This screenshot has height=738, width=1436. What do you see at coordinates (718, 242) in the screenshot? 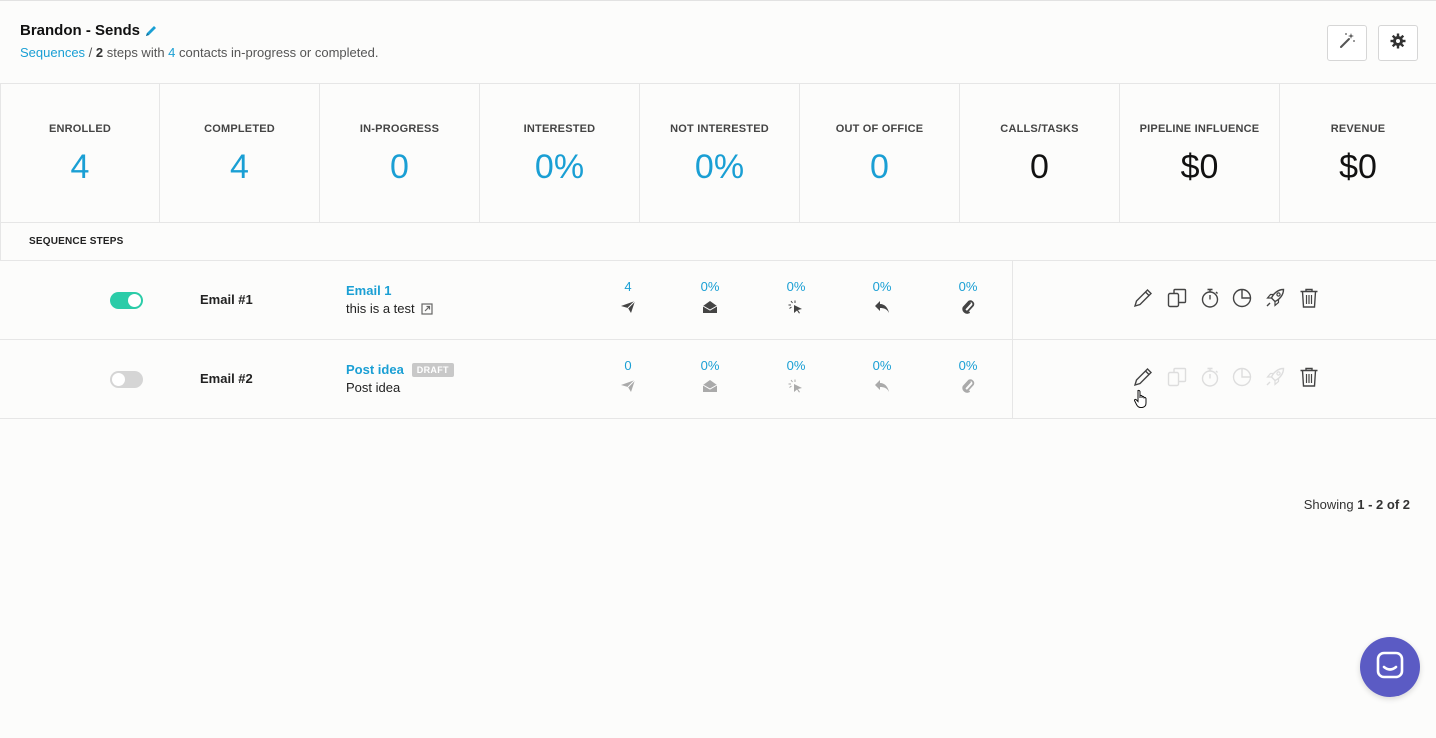
I see `sequence-steps-header: SEQUENCE STEPS` at bounding box center [718, 242].